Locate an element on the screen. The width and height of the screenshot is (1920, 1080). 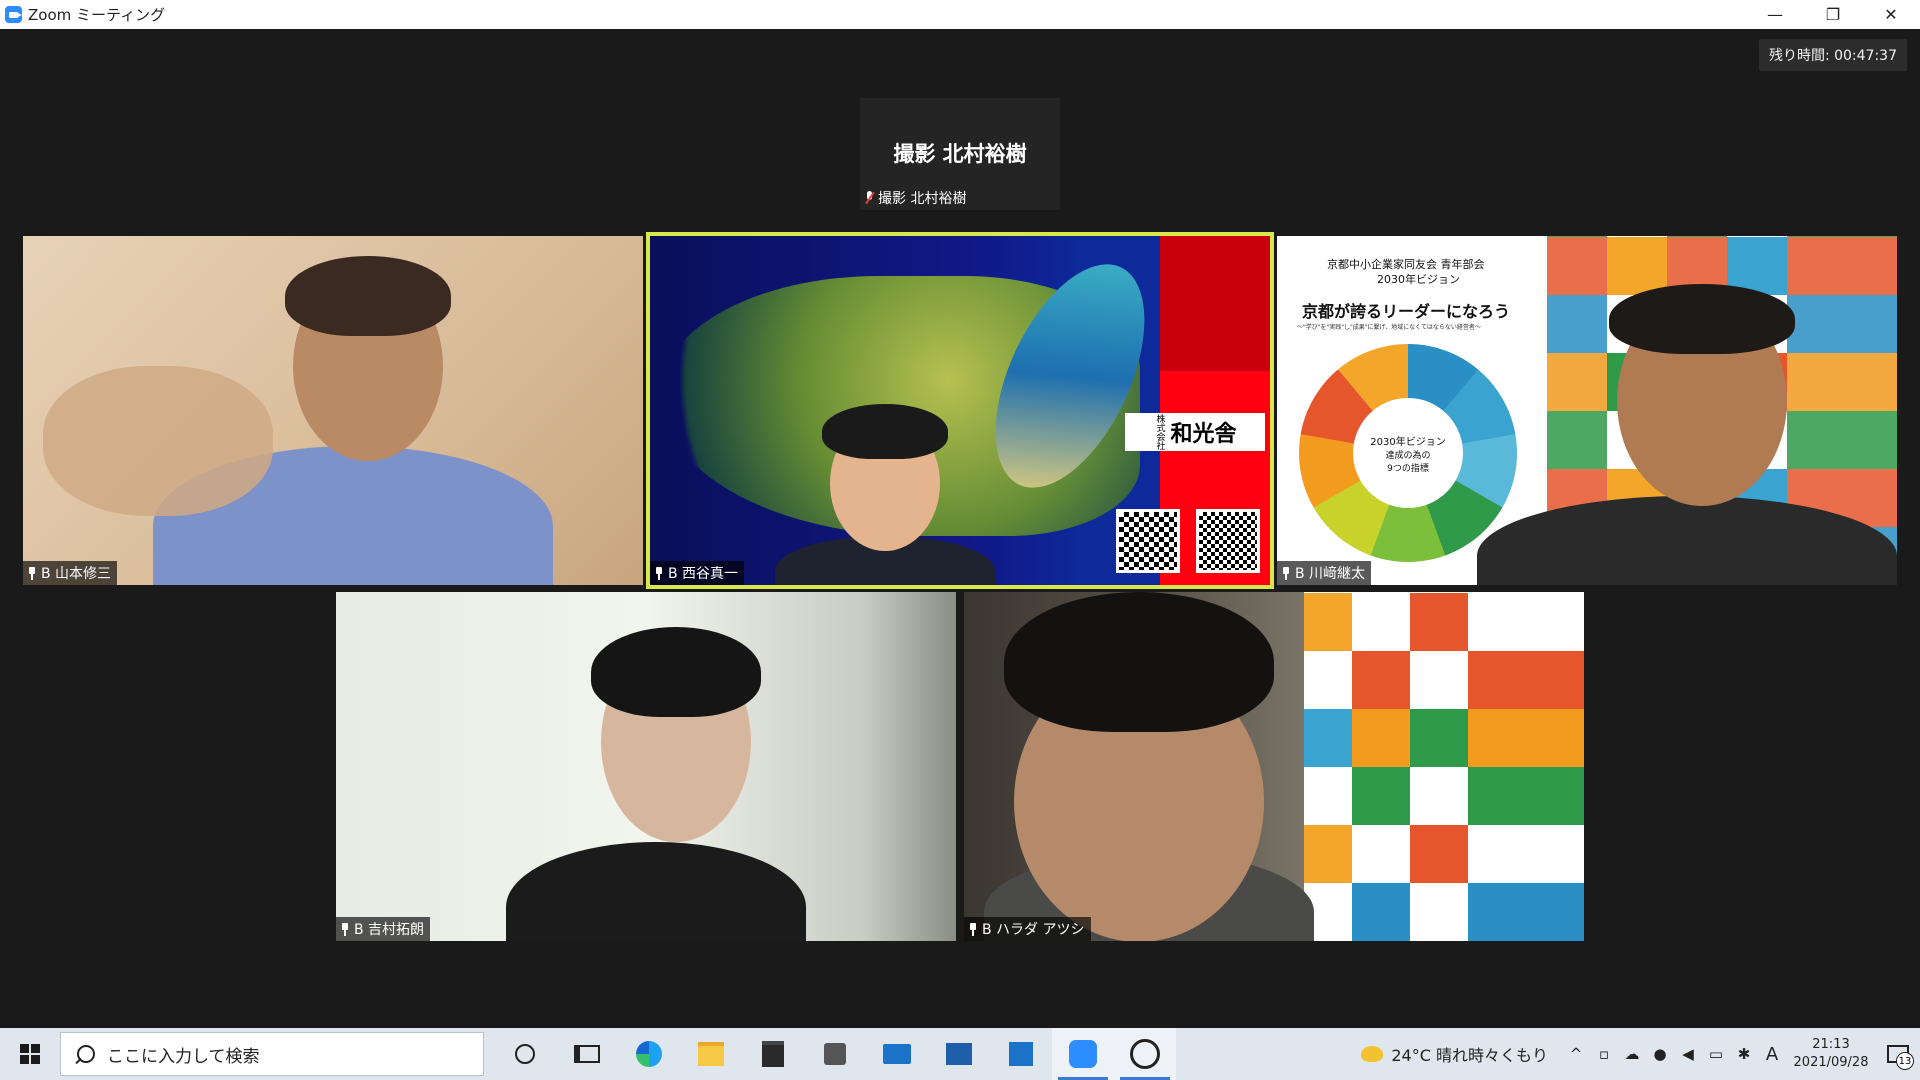
snipping-tool-icon is located at coordinates (835, 1054).